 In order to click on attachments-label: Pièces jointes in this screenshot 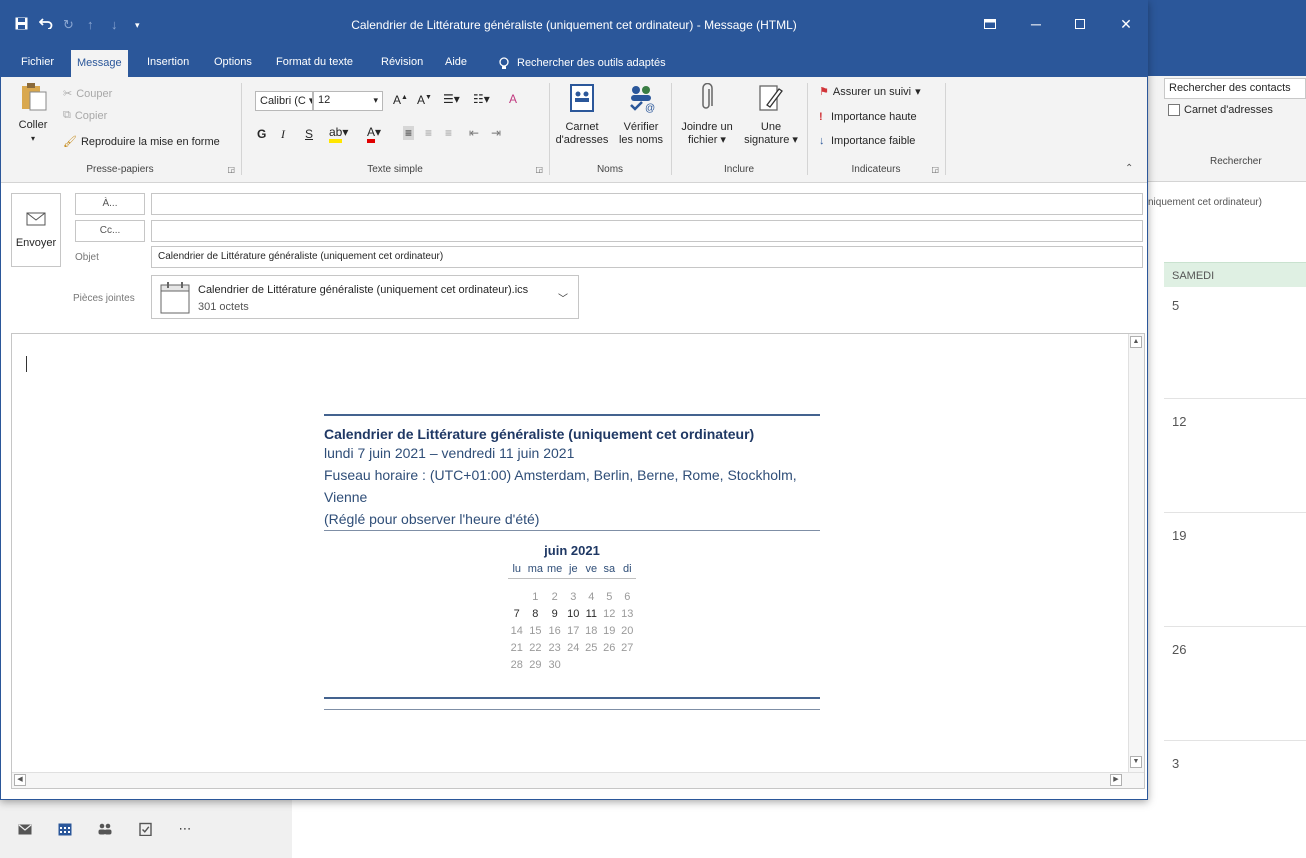, I will do `click(104, 298)`.